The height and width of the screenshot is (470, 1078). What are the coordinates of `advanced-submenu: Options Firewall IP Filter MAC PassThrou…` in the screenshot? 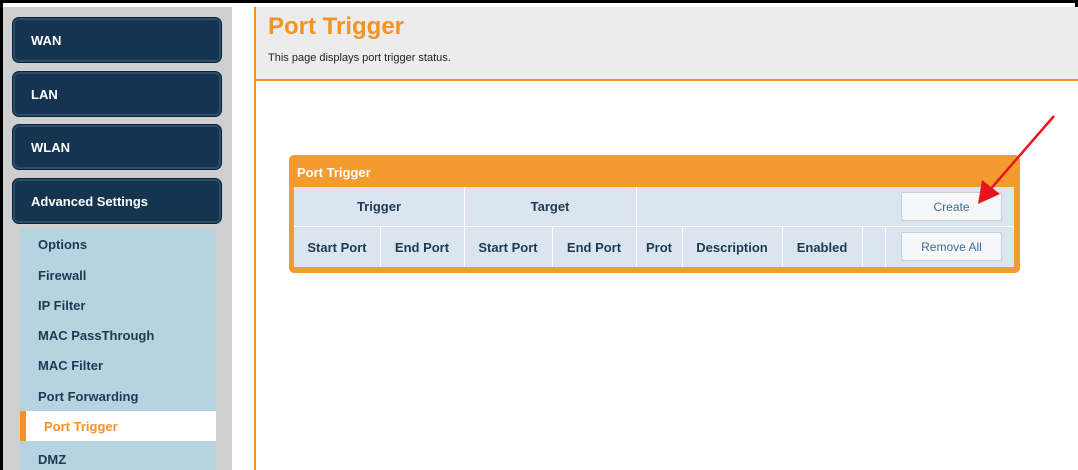 It's located at (118, 349).